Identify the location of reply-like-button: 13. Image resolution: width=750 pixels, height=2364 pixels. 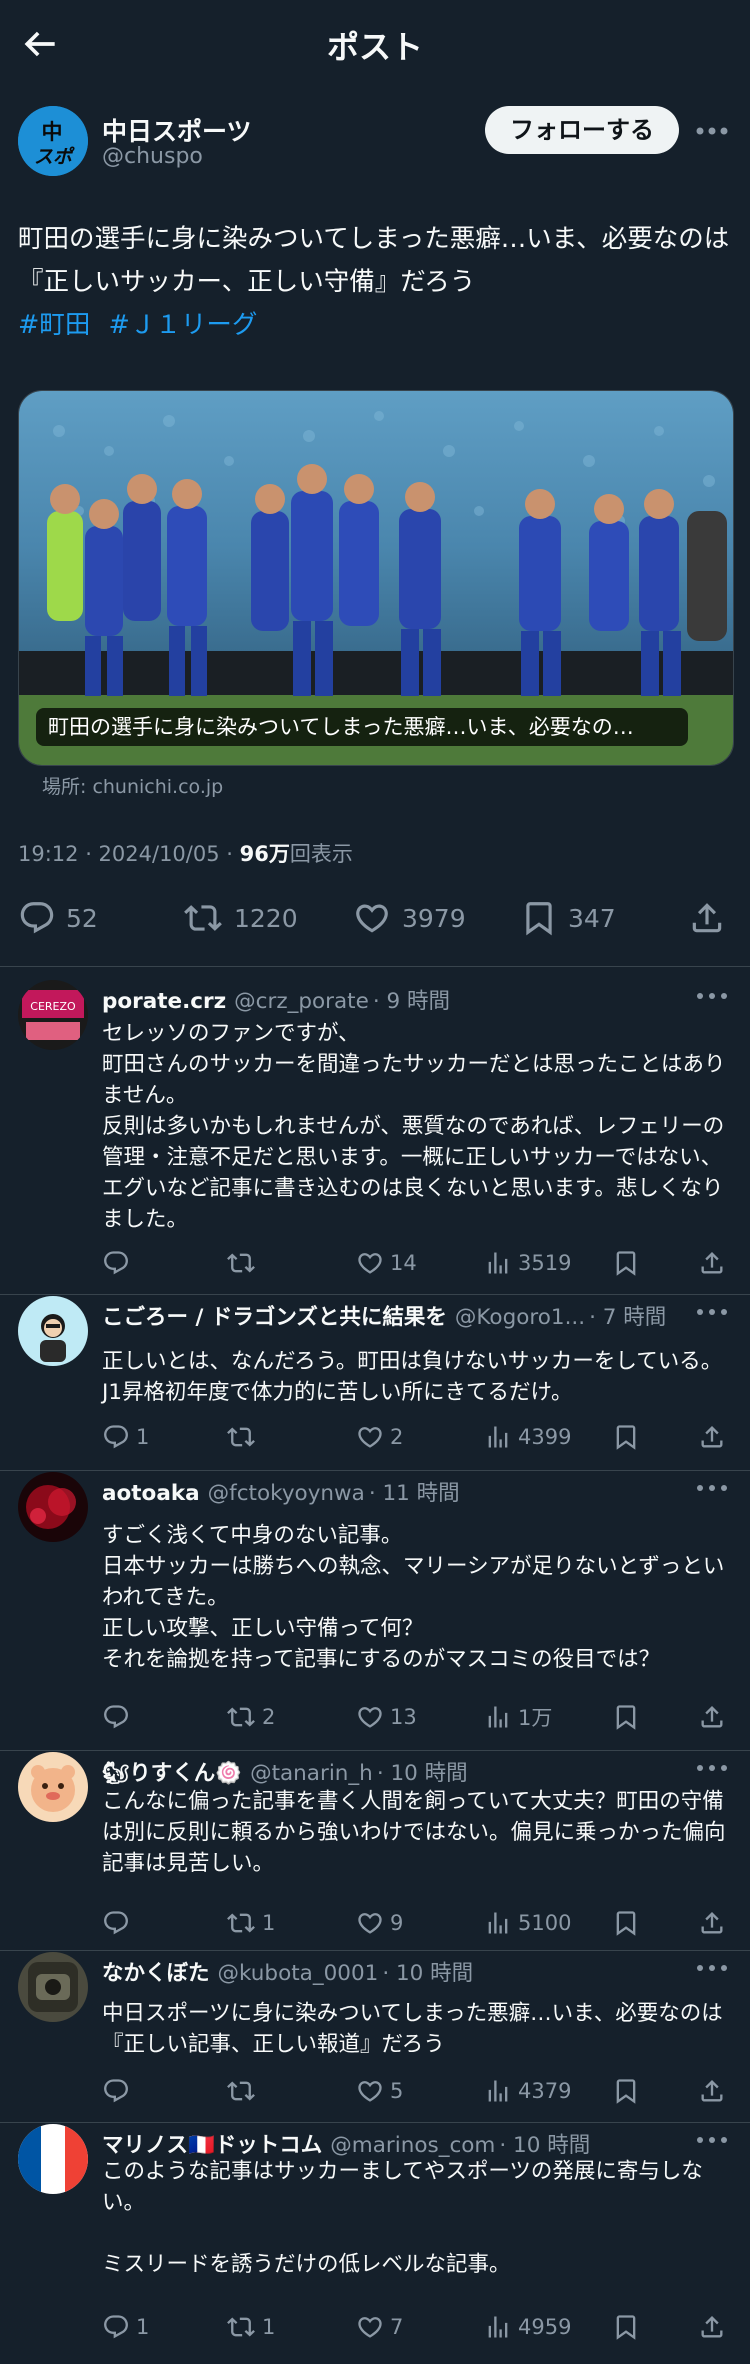
(386, 1717).